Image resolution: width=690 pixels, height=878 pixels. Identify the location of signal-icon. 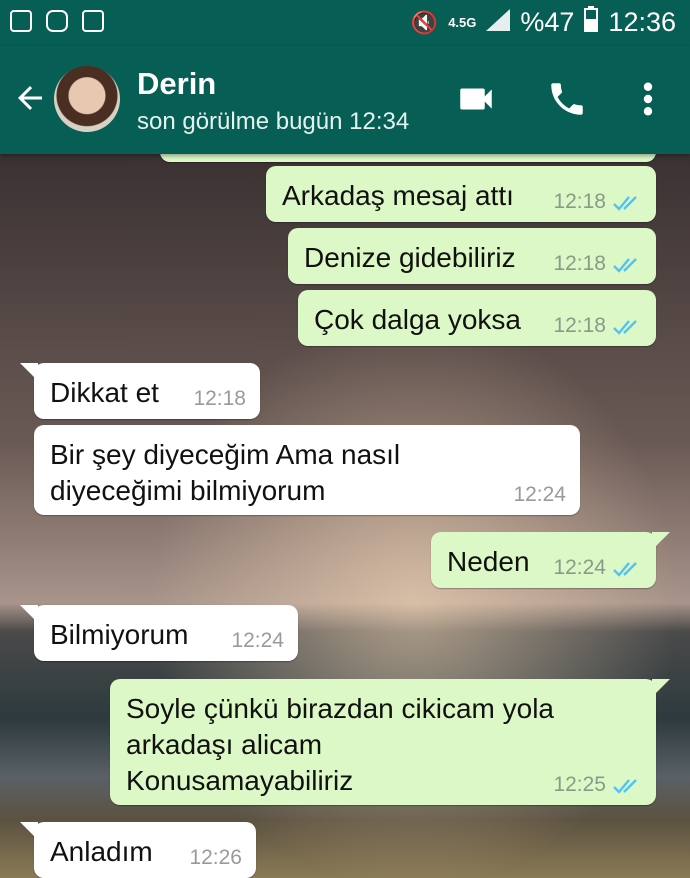
(498, 22).